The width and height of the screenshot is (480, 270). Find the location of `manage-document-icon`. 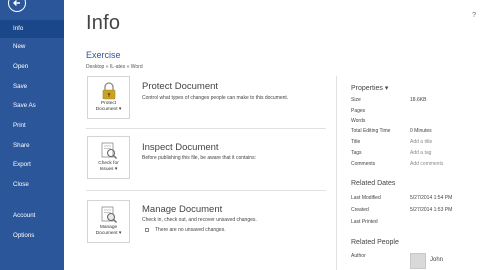

manage-document-icon is located at coordinates (109, 214).